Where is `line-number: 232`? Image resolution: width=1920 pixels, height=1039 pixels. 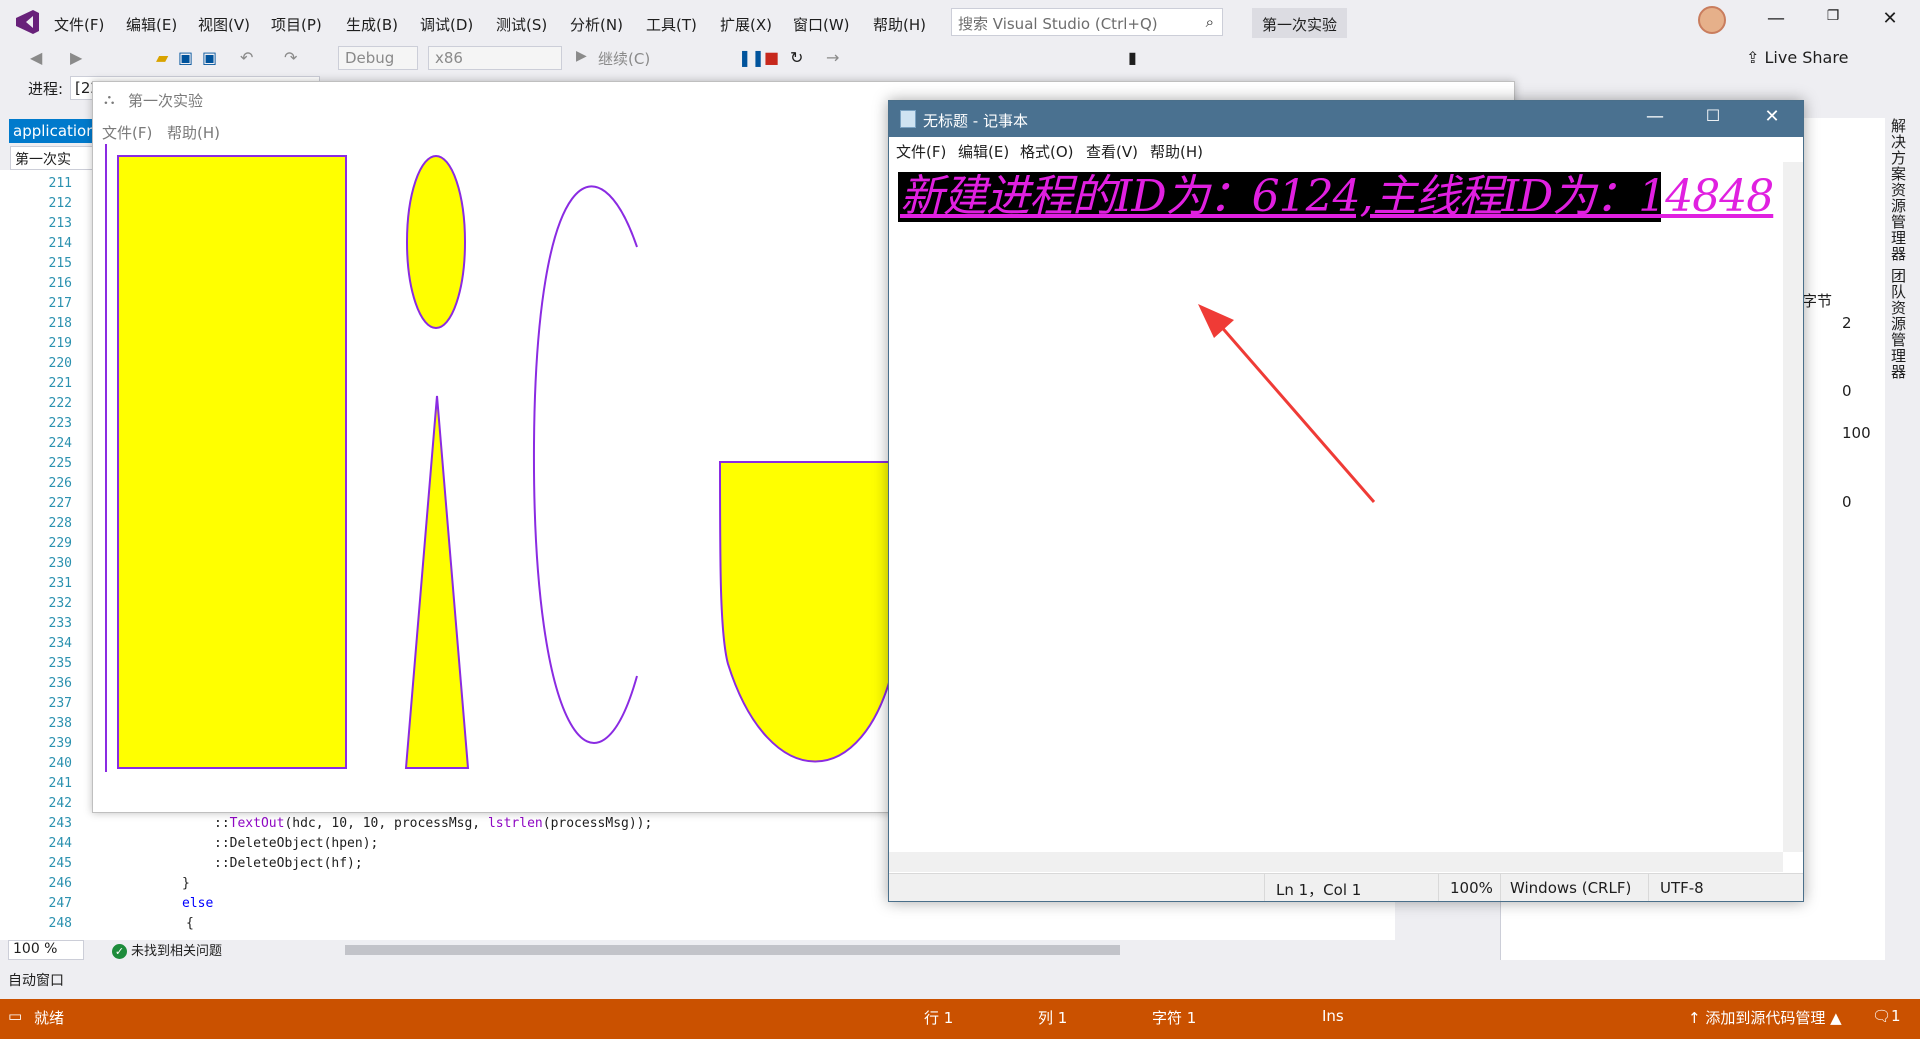 line-number: 232 is located at coordinates (60, 603).